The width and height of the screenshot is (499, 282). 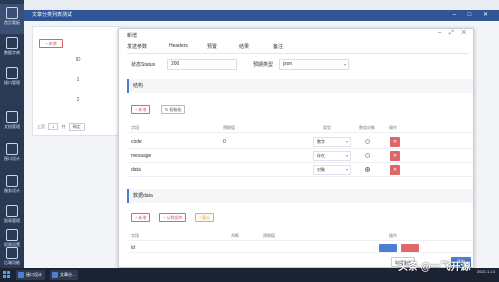 I want to click on row-expected: 0, so click(x=224, y=142).